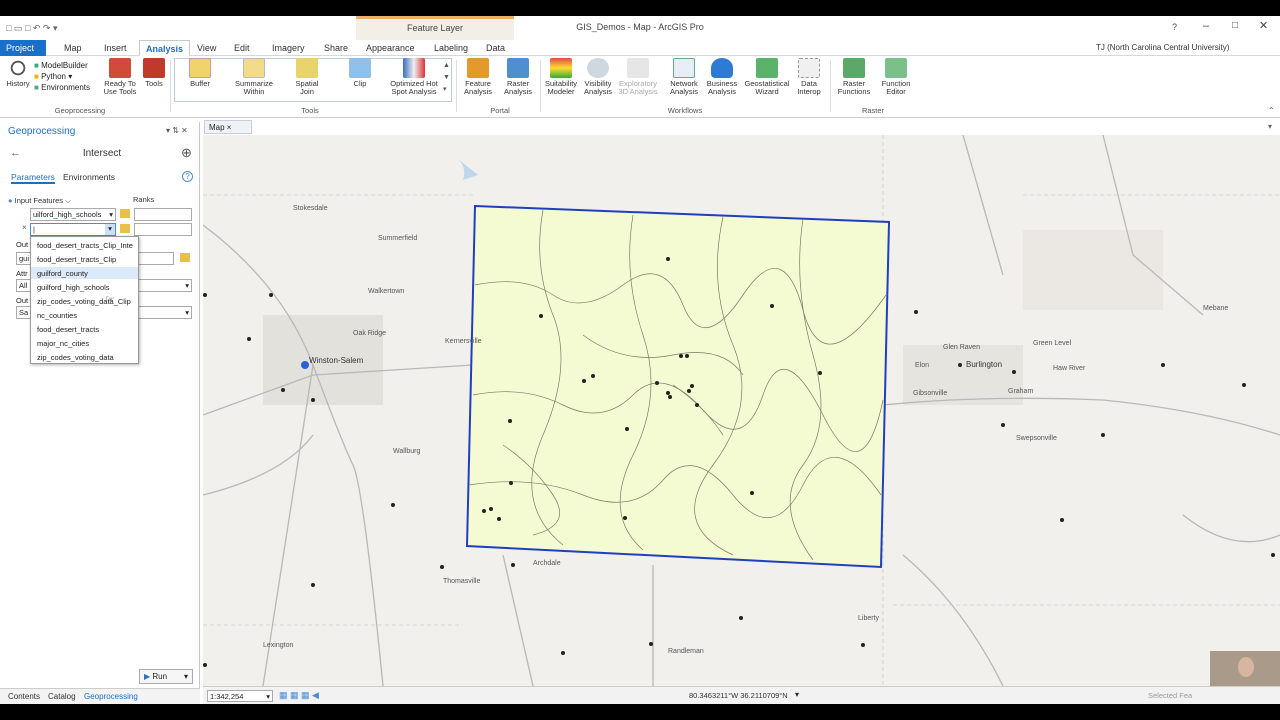 This screenshot has height=720, width=1280. Describe the element at coordinates (166, 676) in the screenshot. I see `run-button: ▶ Run ▾` at that location.